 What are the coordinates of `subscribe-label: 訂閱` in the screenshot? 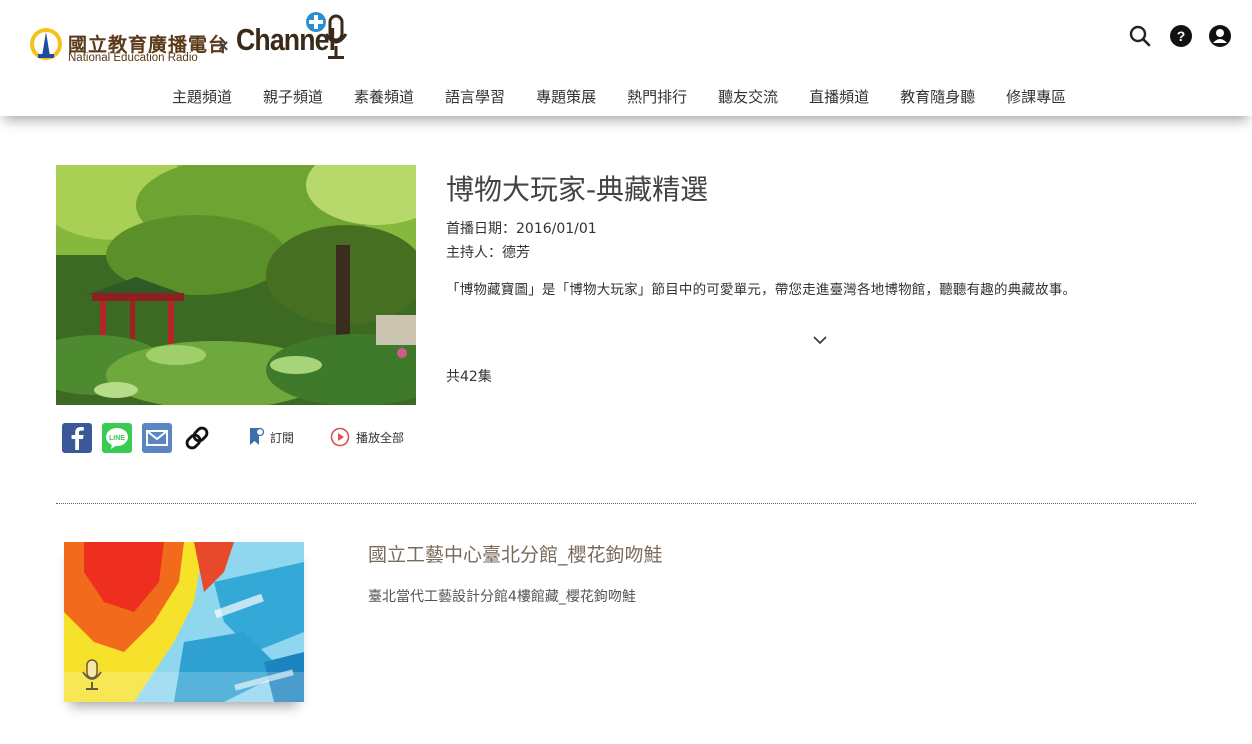 It's located at (282, 437).